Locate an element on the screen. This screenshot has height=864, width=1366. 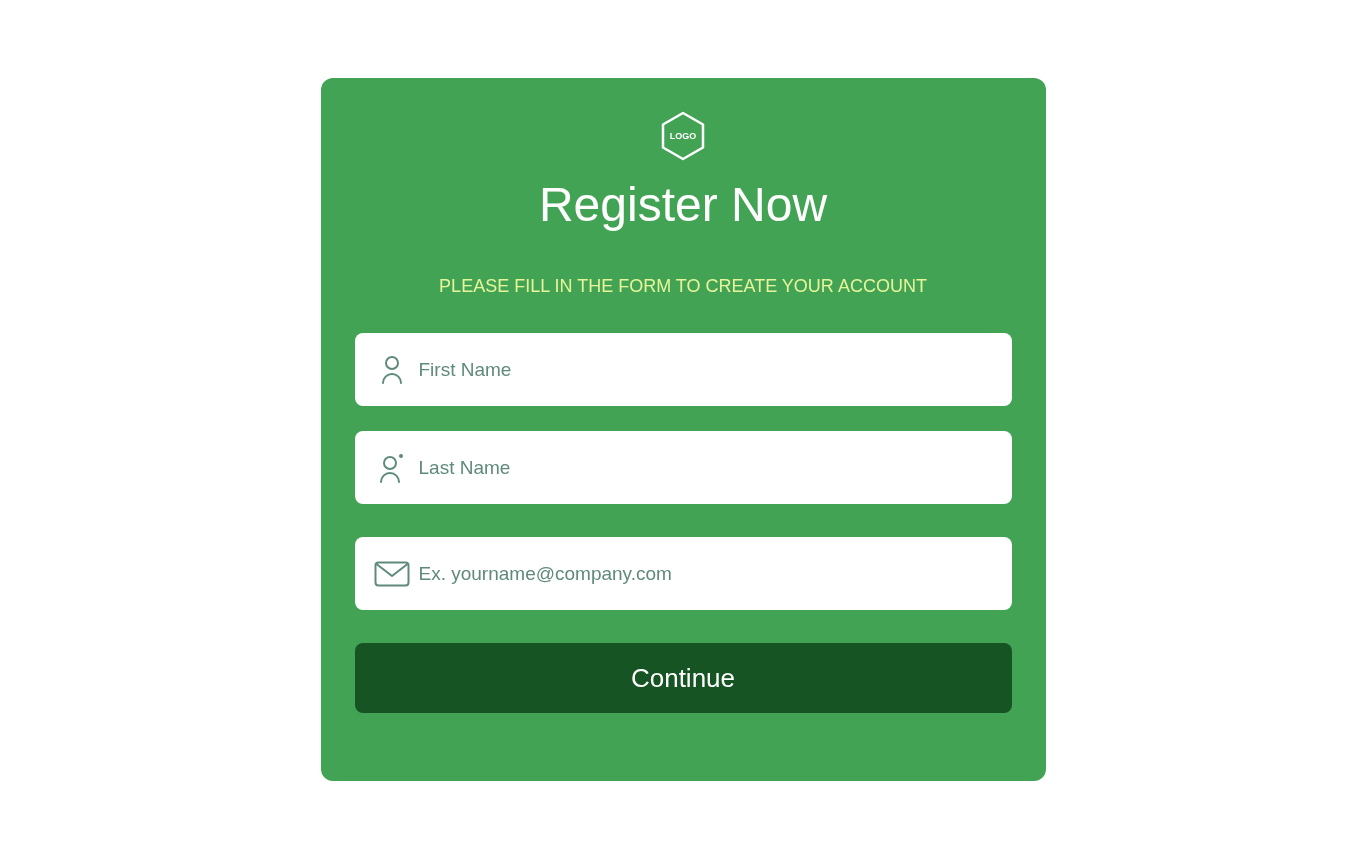
input-field: Ex. yourname@company.com is located at coordinates (683, 573).